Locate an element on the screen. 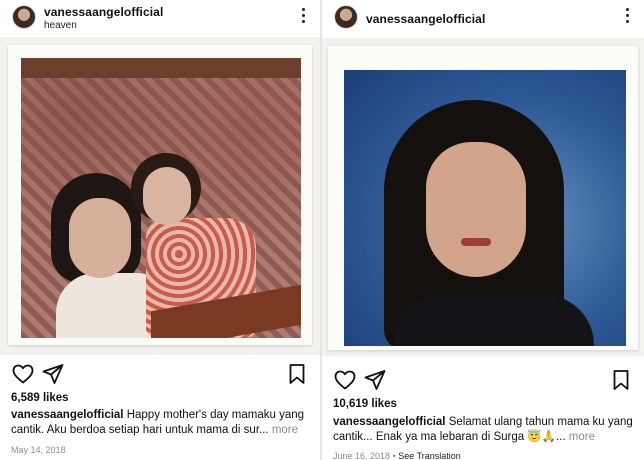  see-translation-link: See Translation is located at coordinates (429, 455).